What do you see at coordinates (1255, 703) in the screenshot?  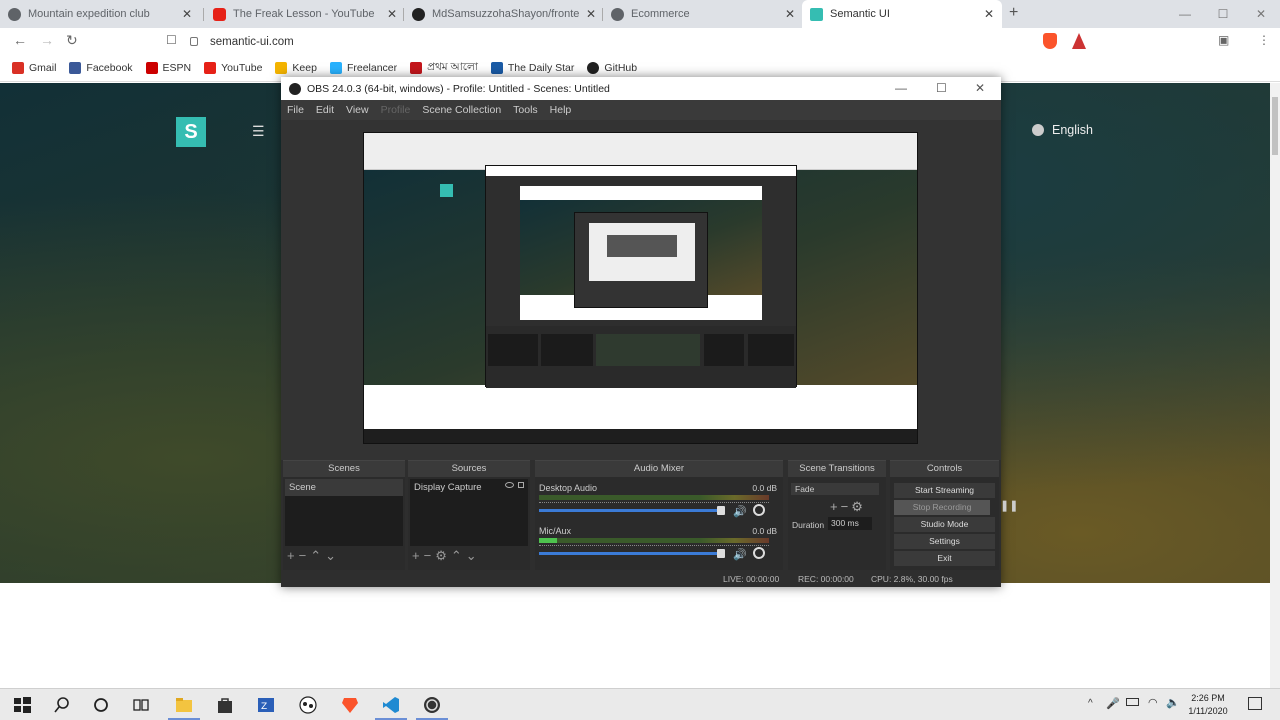 I see `notifications-icon` at bounding box center [1255, 703].